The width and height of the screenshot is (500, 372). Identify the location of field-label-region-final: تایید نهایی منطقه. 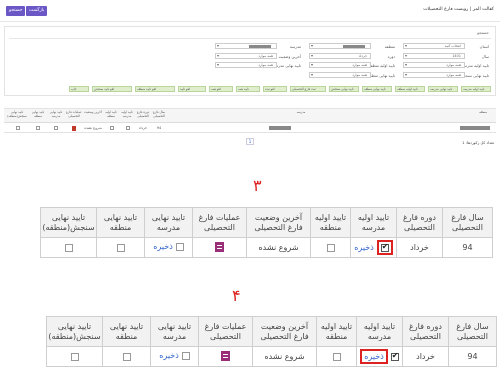
(381, 75).